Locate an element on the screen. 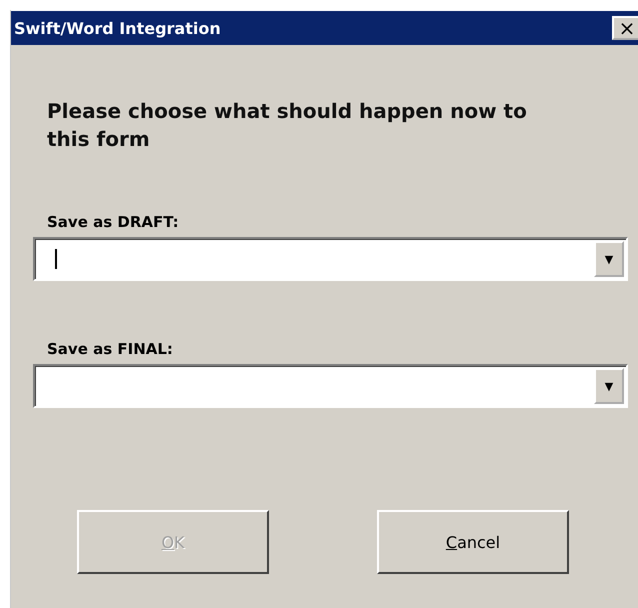 The height and width of the screenshot is (608, 638). field-label: Save as DRAFT: is located at coordinates (113, 222).